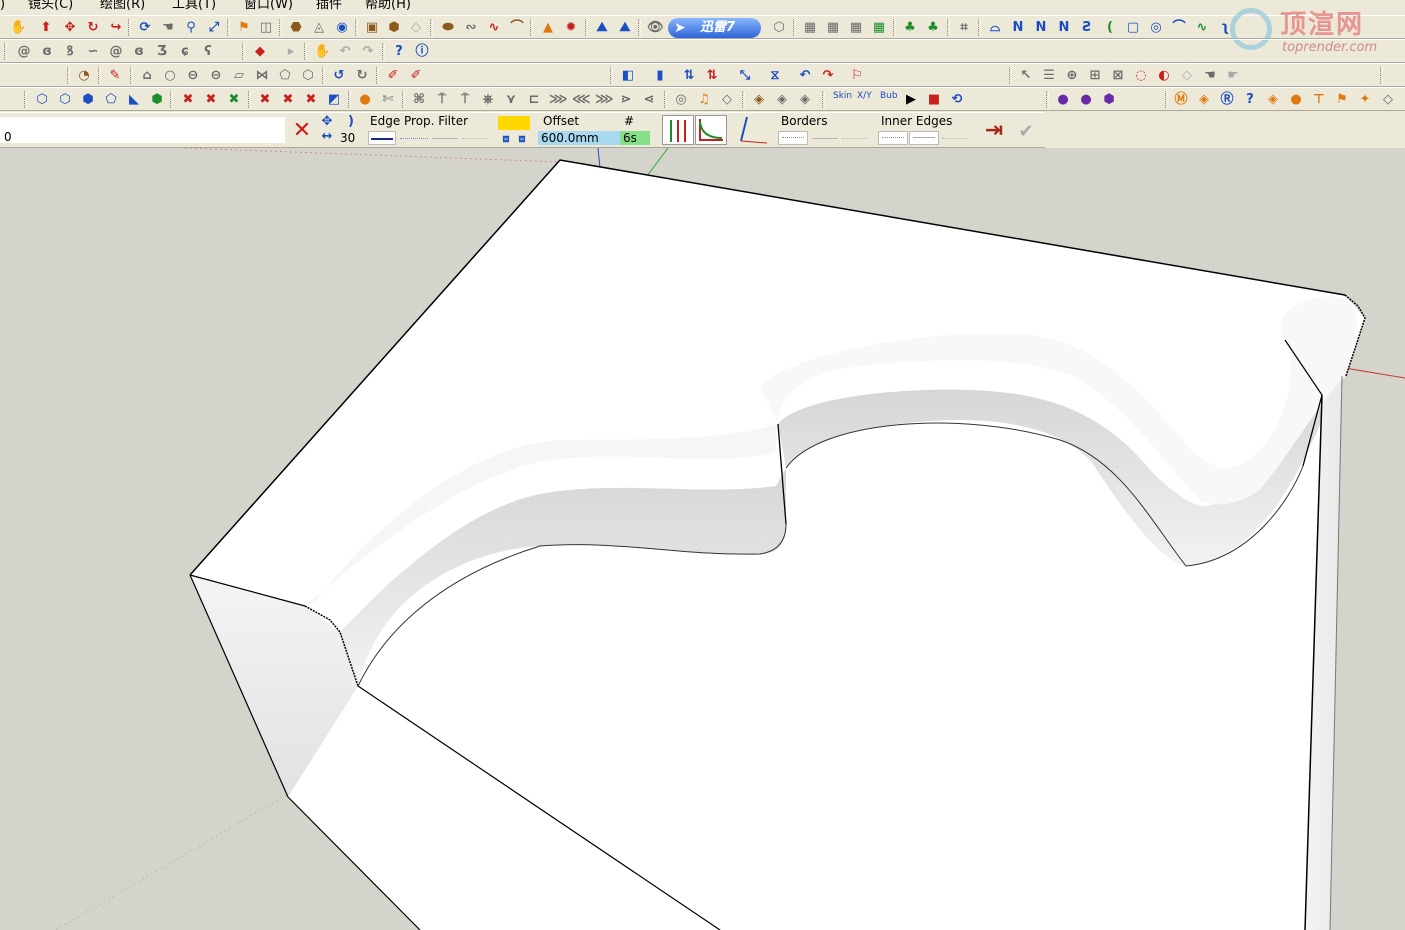 Image resolution: width=1405 pixels, height=930 pixels. Describe the element at coordinates (416, 76) in the screenshot. I see `brush-2-icon: ✐` at that location.